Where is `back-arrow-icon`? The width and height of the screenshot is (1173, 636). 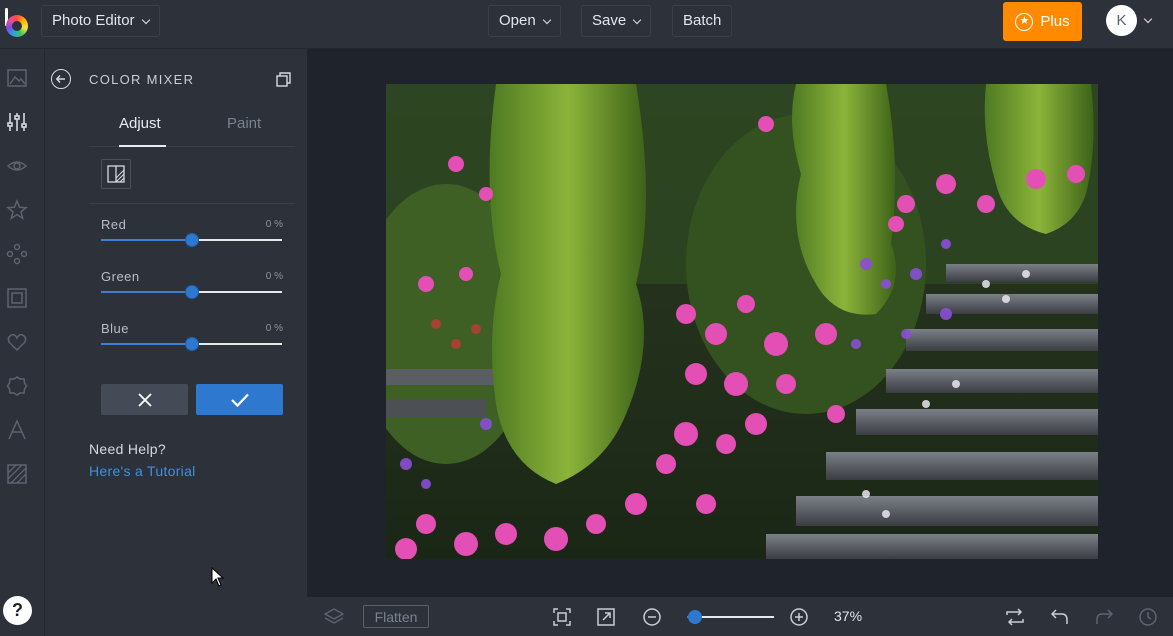
back-arrow-icon is located at coordinates (61, 79).